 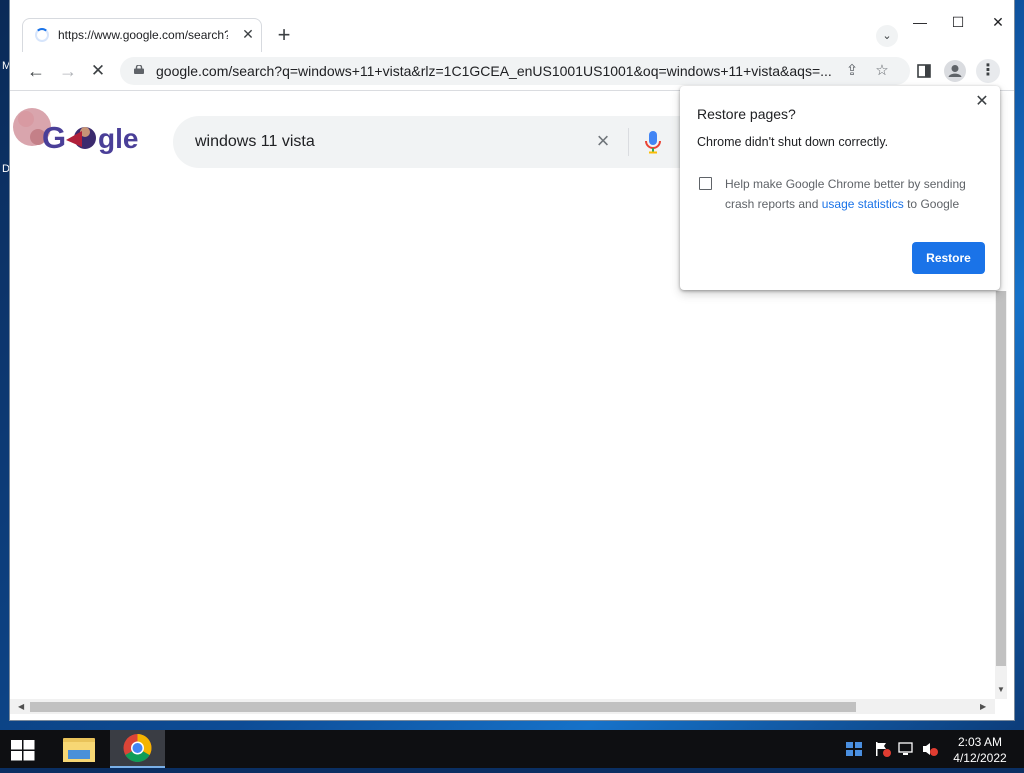 What do you see at coordinates (628, 142) in the screenshot?
I see `search-divider` at bounding box center [628, 142].